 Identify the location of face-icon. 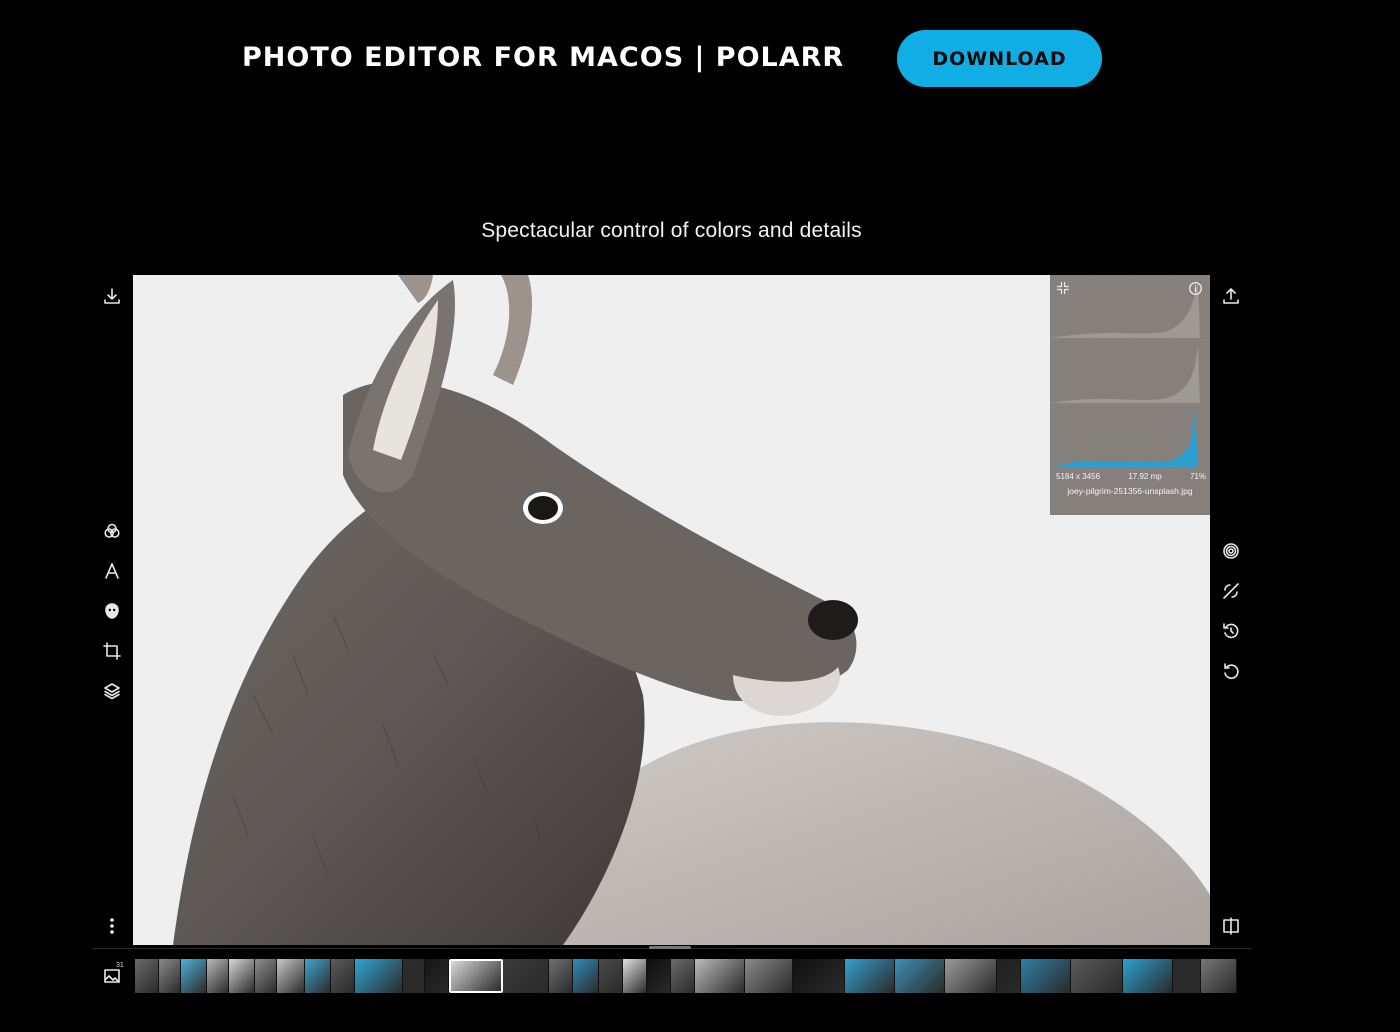
(112, 611).